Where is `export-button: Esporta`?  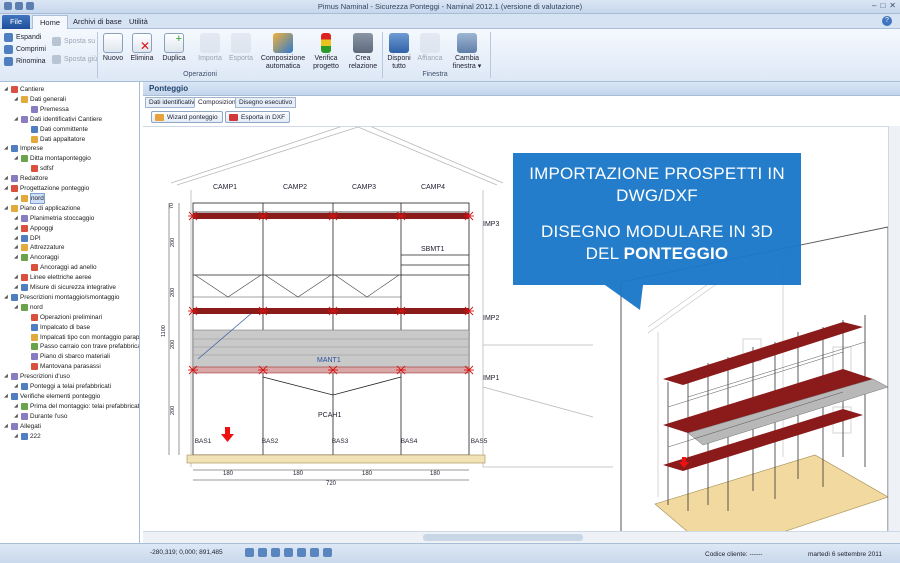 export-button: Esporta is located at coordinates (241, 48).